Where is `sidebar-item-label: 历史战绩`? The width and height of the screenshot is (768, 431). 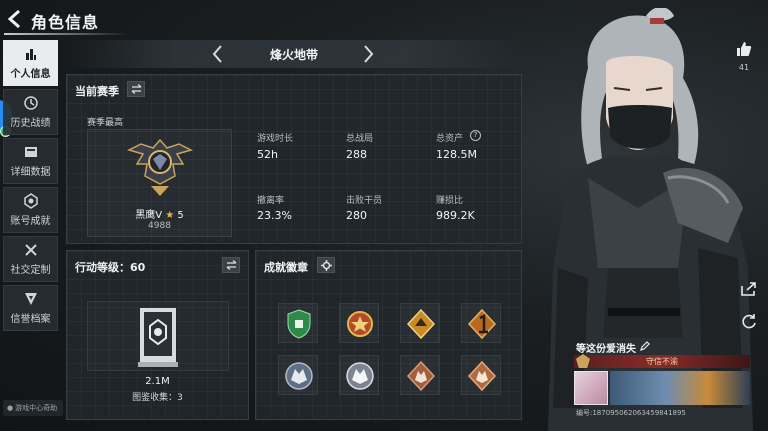
sidebar-item-label: 历史战绩 is located at coordinates (30, 123).